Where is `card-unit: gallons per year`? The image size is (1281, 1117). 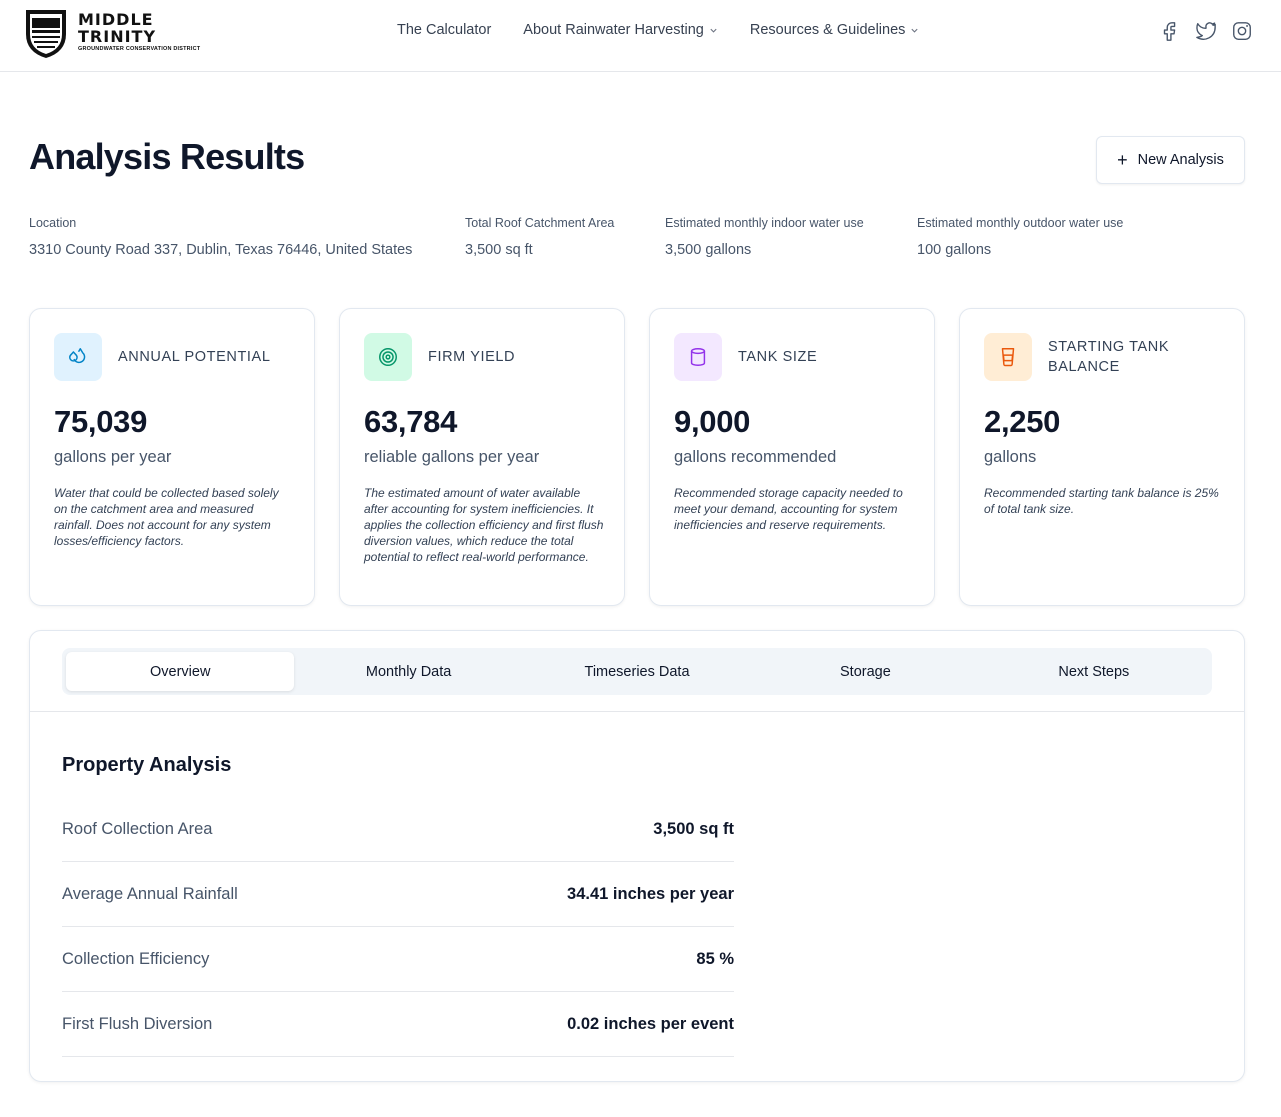
card-unit: gallons per year is located at coordinates (113, 457).